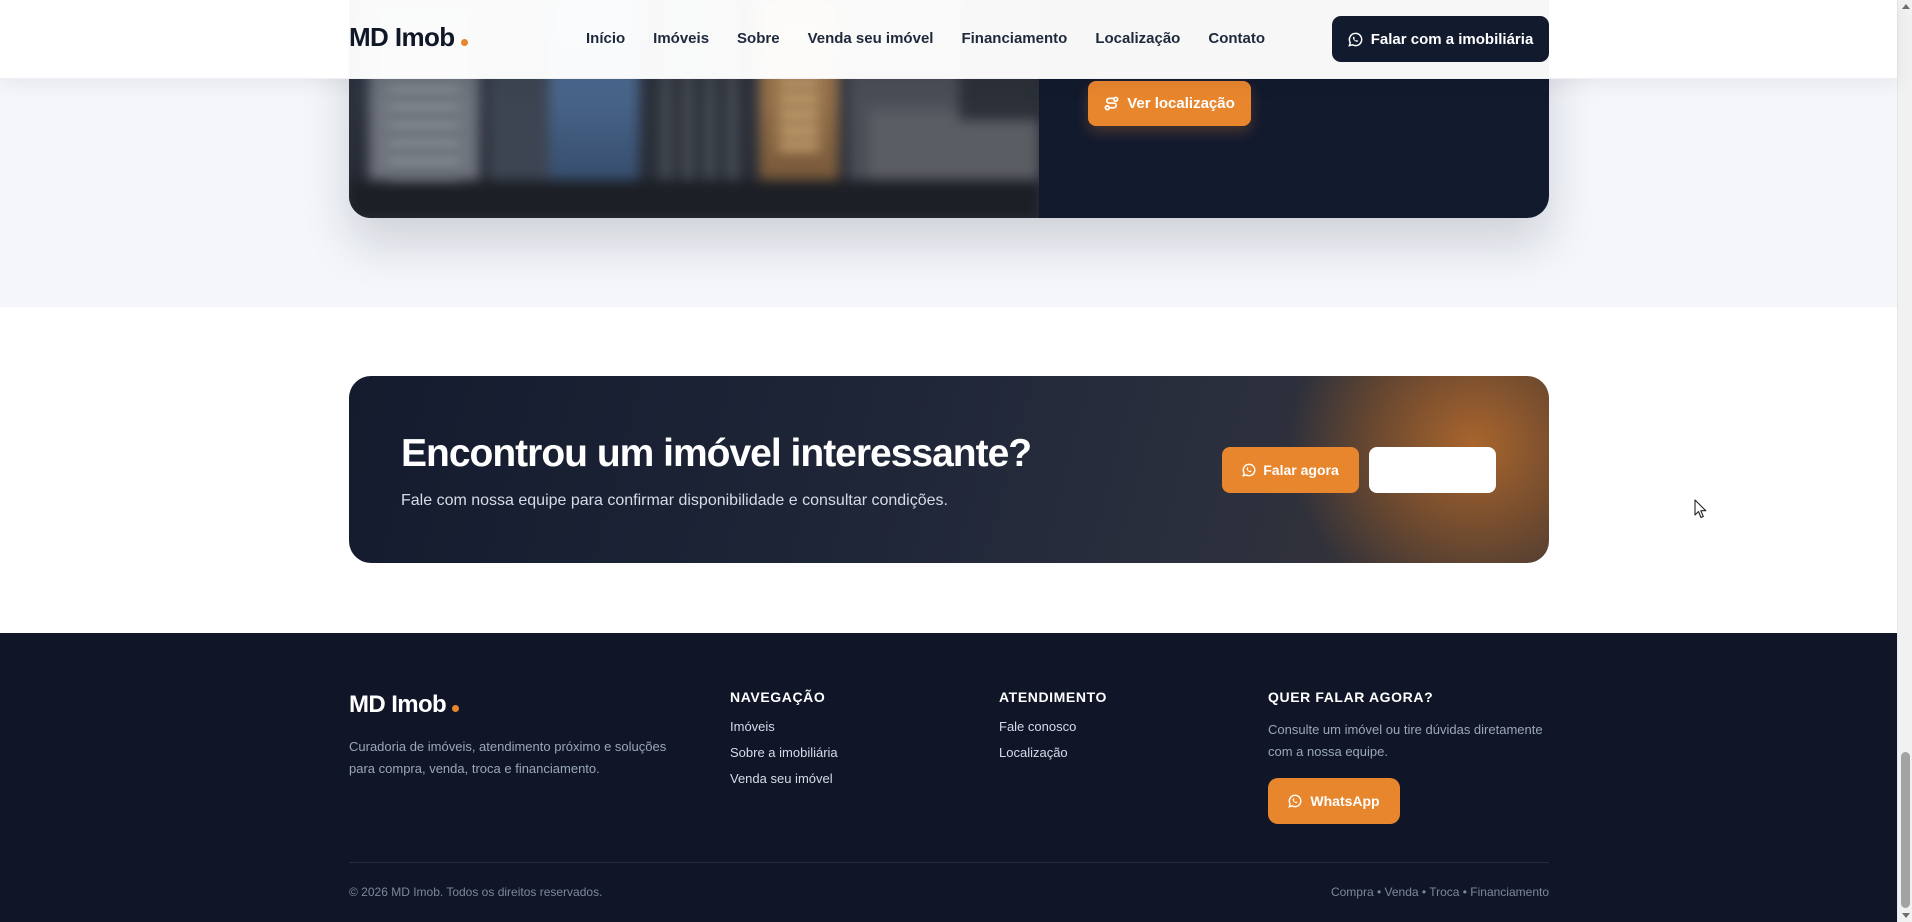 Image resolution: width=1912 pixels, height=922 pixels. Describe the element at coordinates (1906, 6) in the screenshot. I see `scroll-up-arrow-icon` at that location.